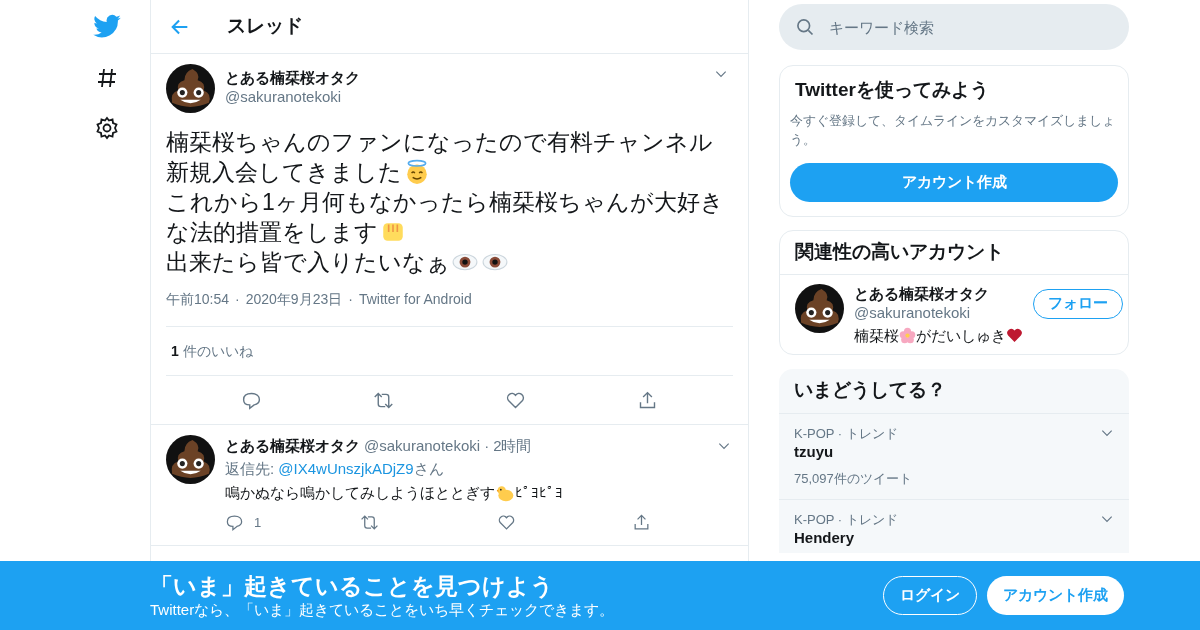 Image resolution: width=1200 pixels, height=630 pixels. I want to click on bird-logo-icon, so click(107, 27).